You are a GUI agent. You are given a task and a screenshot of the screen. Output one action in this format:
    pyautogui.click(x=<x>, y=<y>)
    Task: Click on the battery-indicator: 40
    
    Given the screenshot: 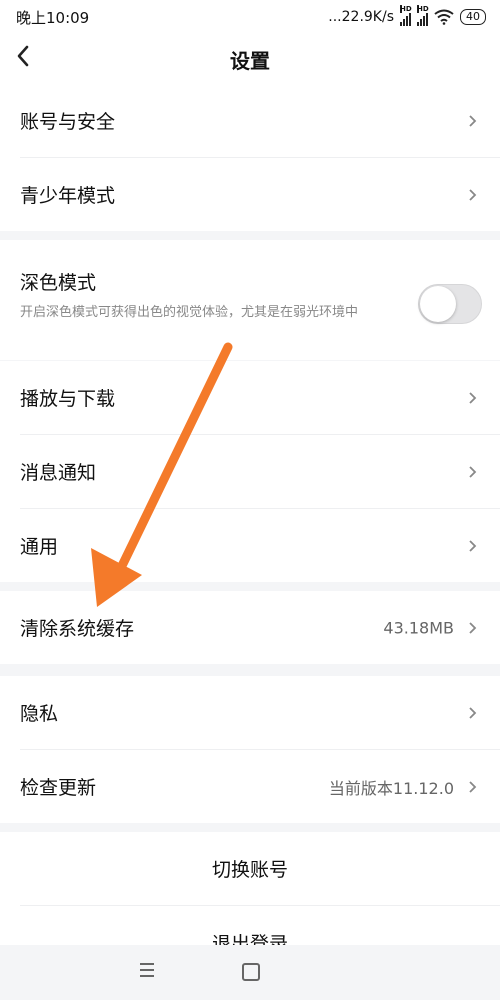 What is the action you would take?
    pyautogui.click(x=473, y=17)
    